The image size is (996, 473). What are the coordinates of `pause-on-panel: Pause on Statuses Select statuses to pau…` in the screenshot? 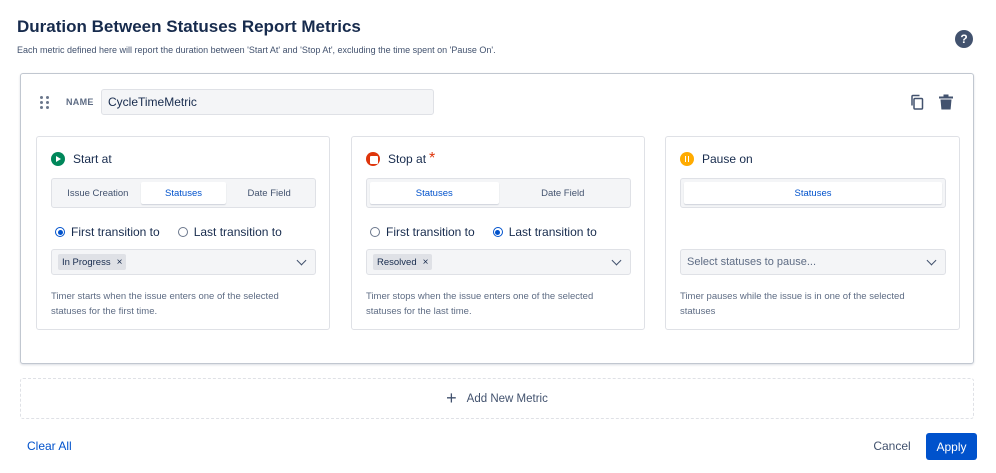 It's located at (812, 233).